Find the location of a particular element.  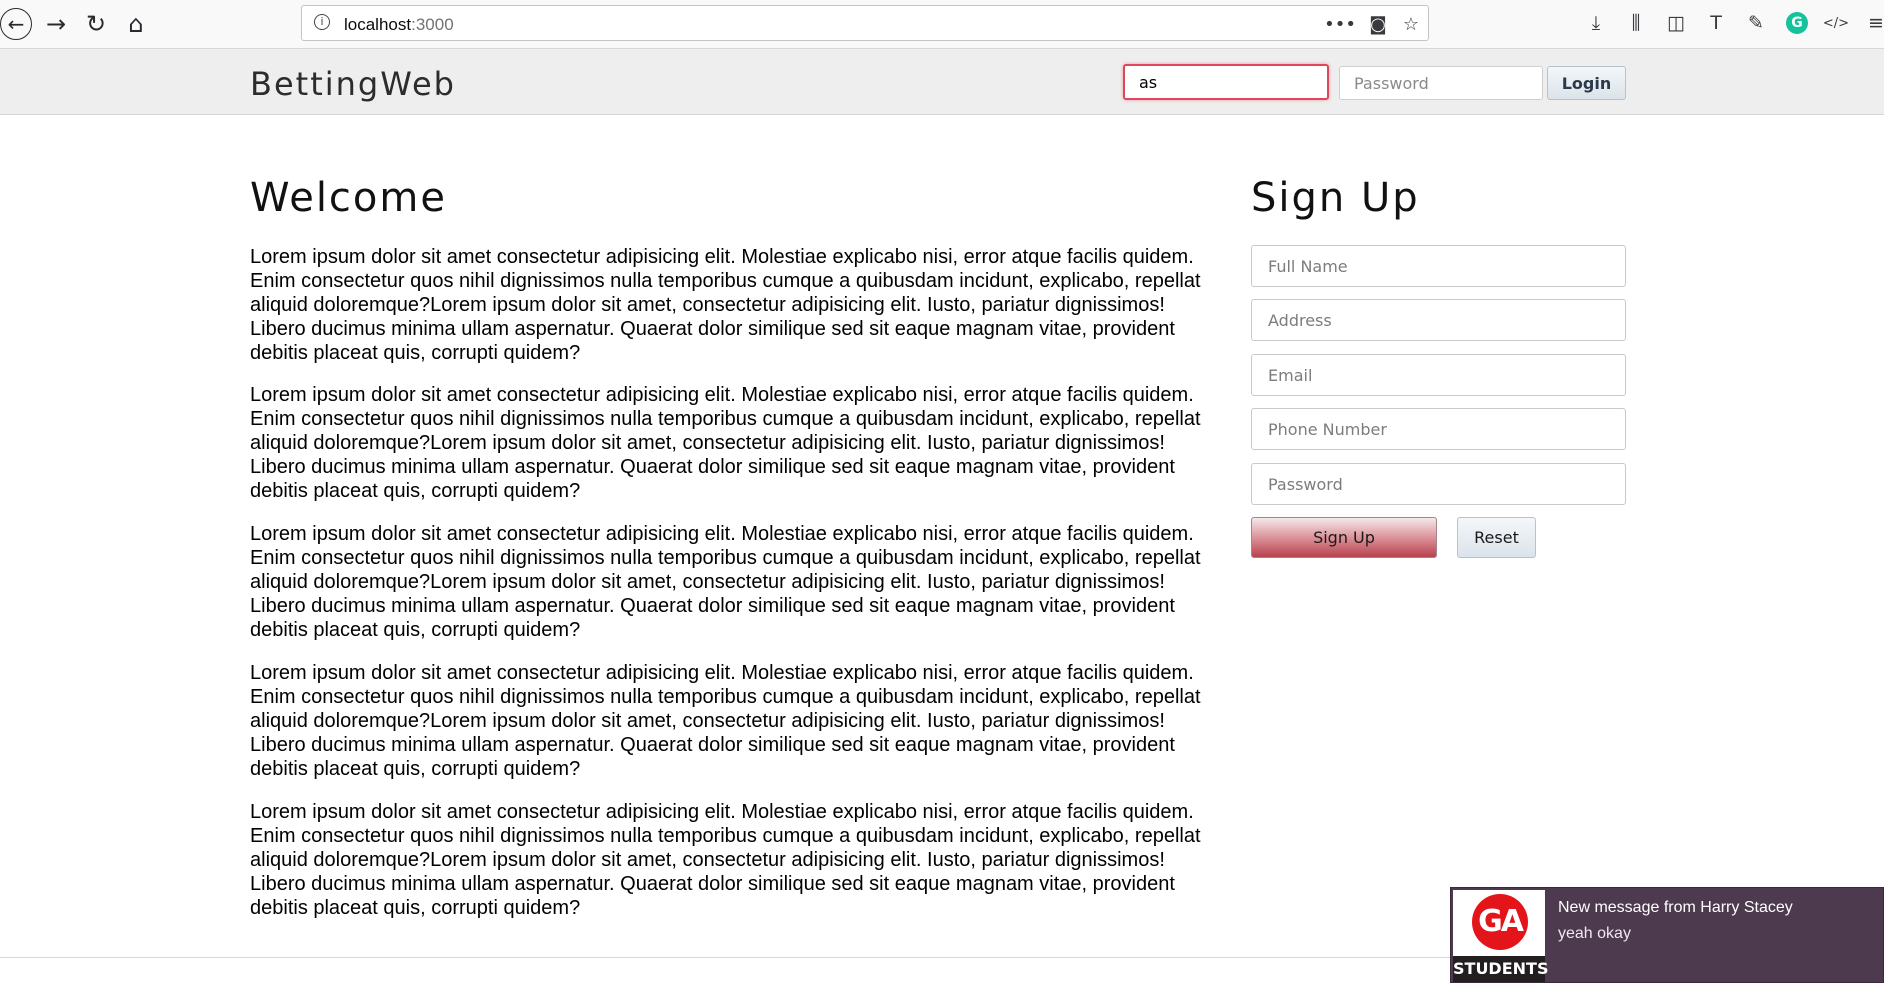

text-extension-icon: T is located at coordinates (1716, 23).